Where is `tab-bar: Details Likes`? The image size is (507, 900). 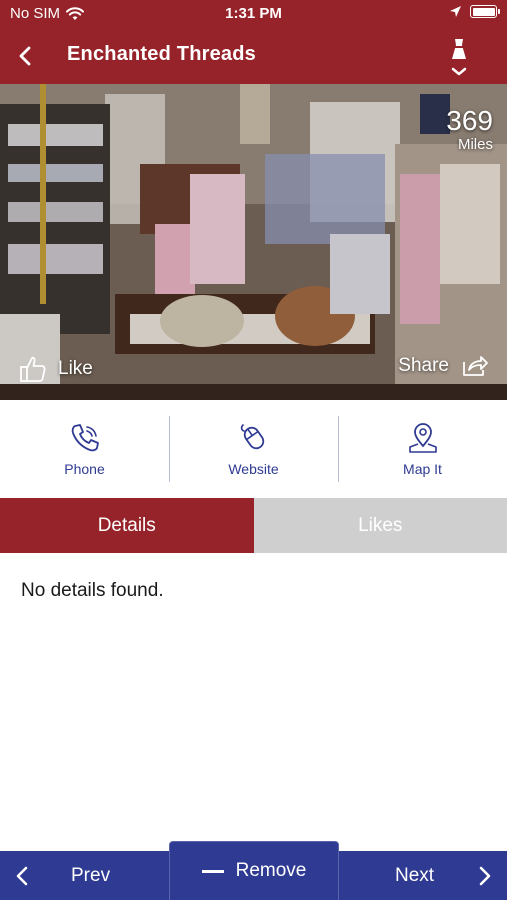
tab-bar: Details Likes is located at coordinates (253, 525).